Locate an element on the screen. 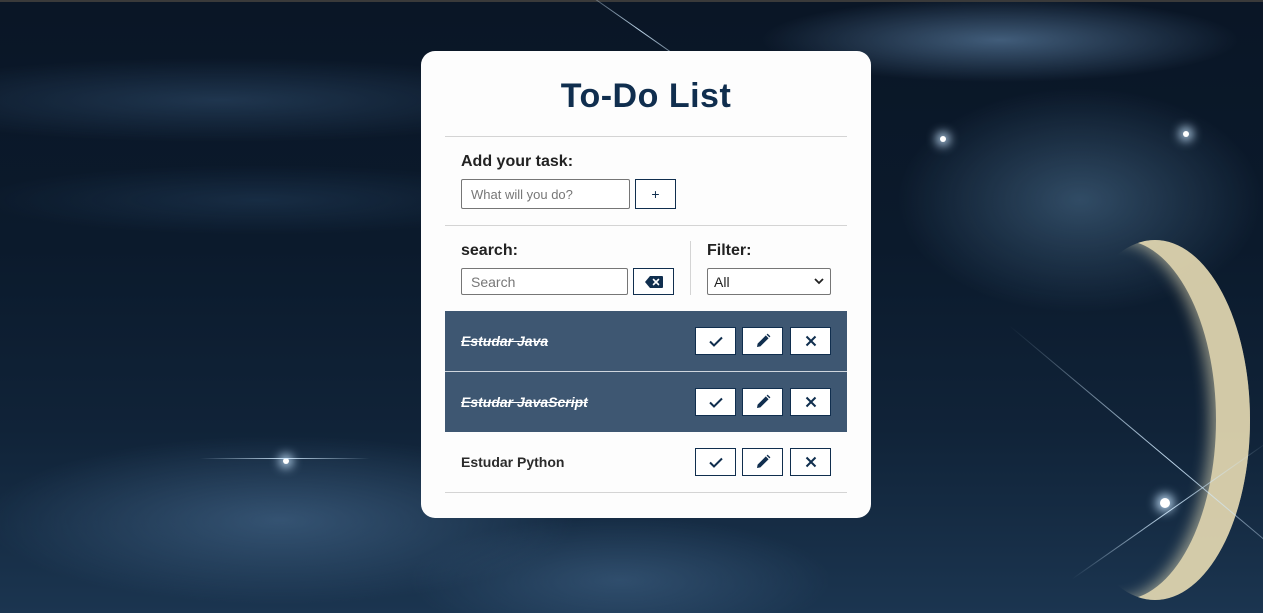 The height and width of the screenshot is (613, 1263). light-ray-decoration is located at coordinates (285, 458).